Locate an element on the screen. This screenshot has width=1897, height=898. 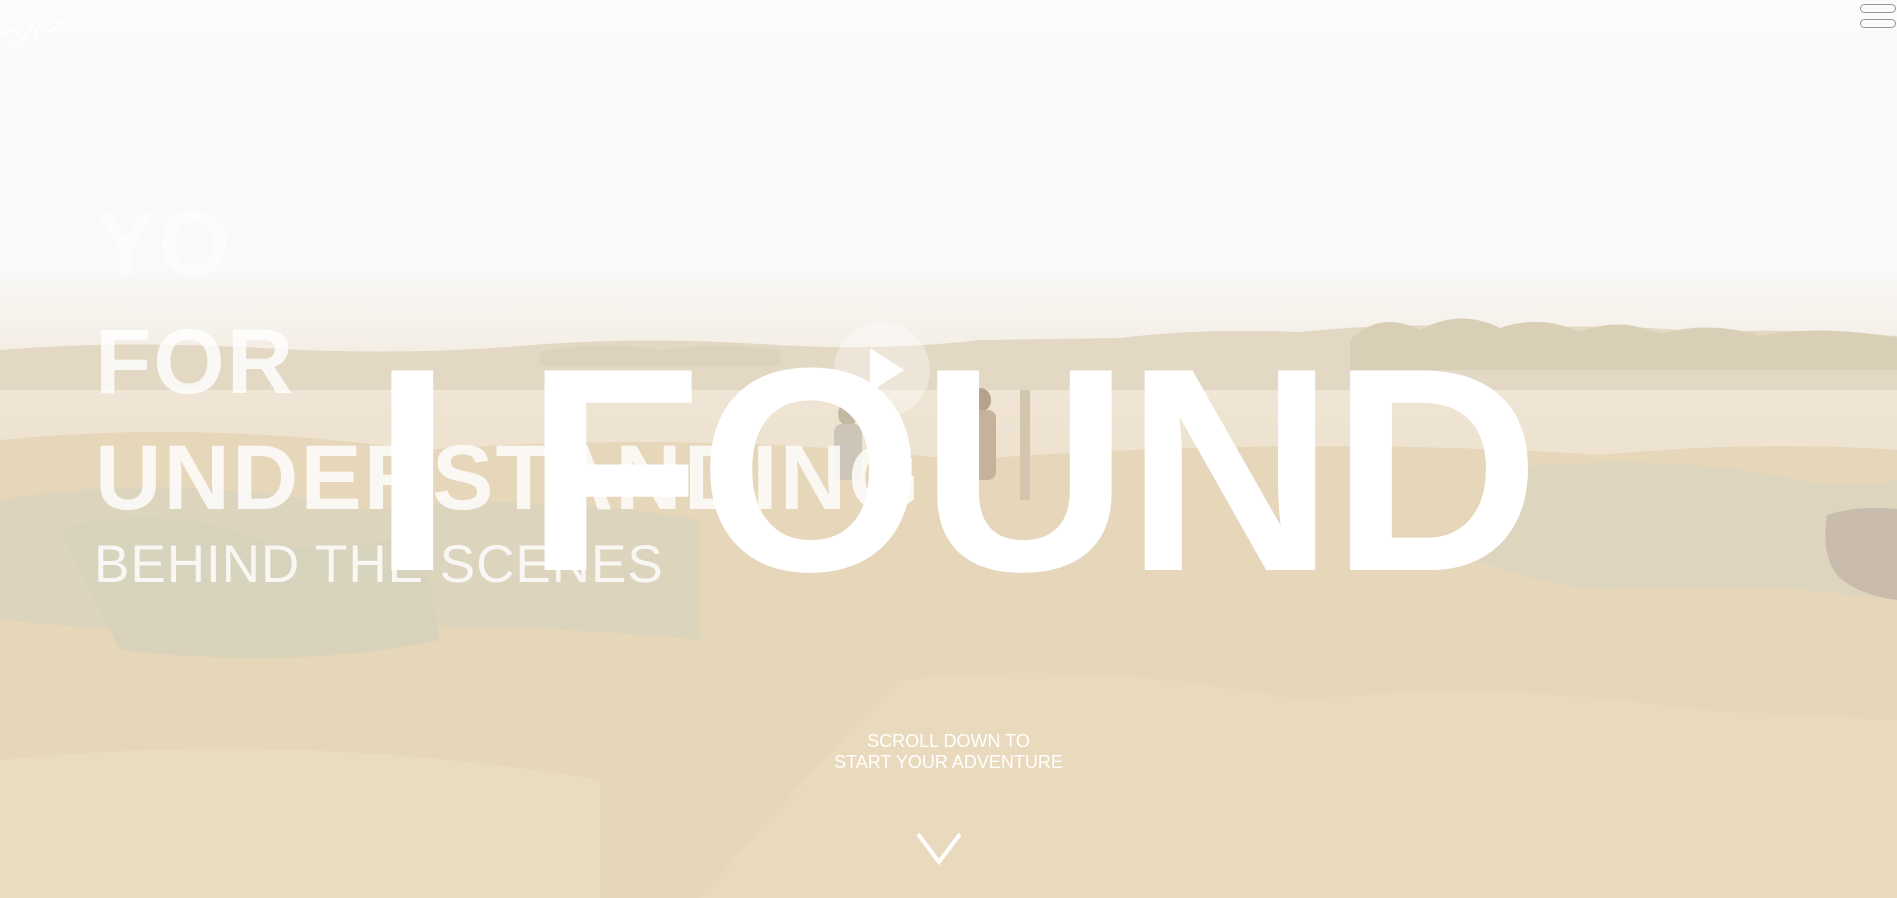
scroll-prompt-line1: SCROLL DOWN TO is located at coordinates (948, 741).